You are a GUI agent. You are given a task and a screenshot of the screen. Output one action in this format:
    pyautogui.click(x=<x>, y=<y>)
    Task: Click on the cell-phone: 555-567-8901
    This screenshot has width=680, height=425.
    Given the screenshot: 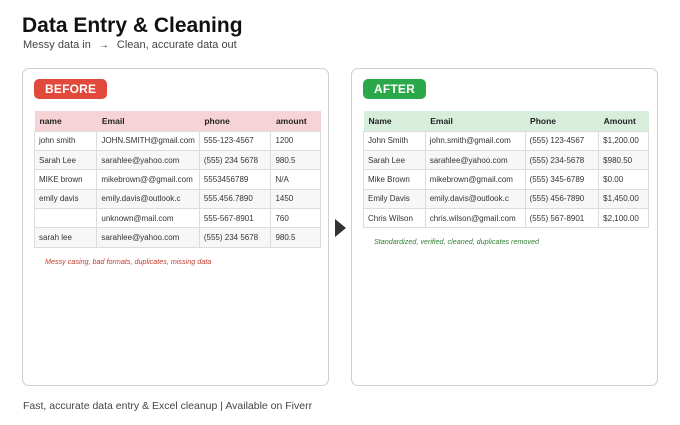 What is the action you would take?
    pyautogui.click(x=235, y=218)
    